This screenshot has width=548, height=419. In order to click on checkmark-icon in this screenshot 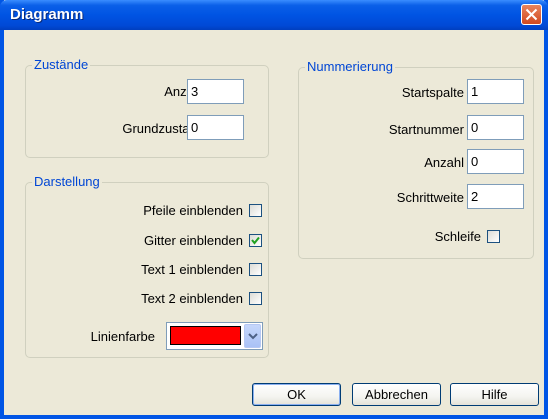, I will do `click(255, 240)`.